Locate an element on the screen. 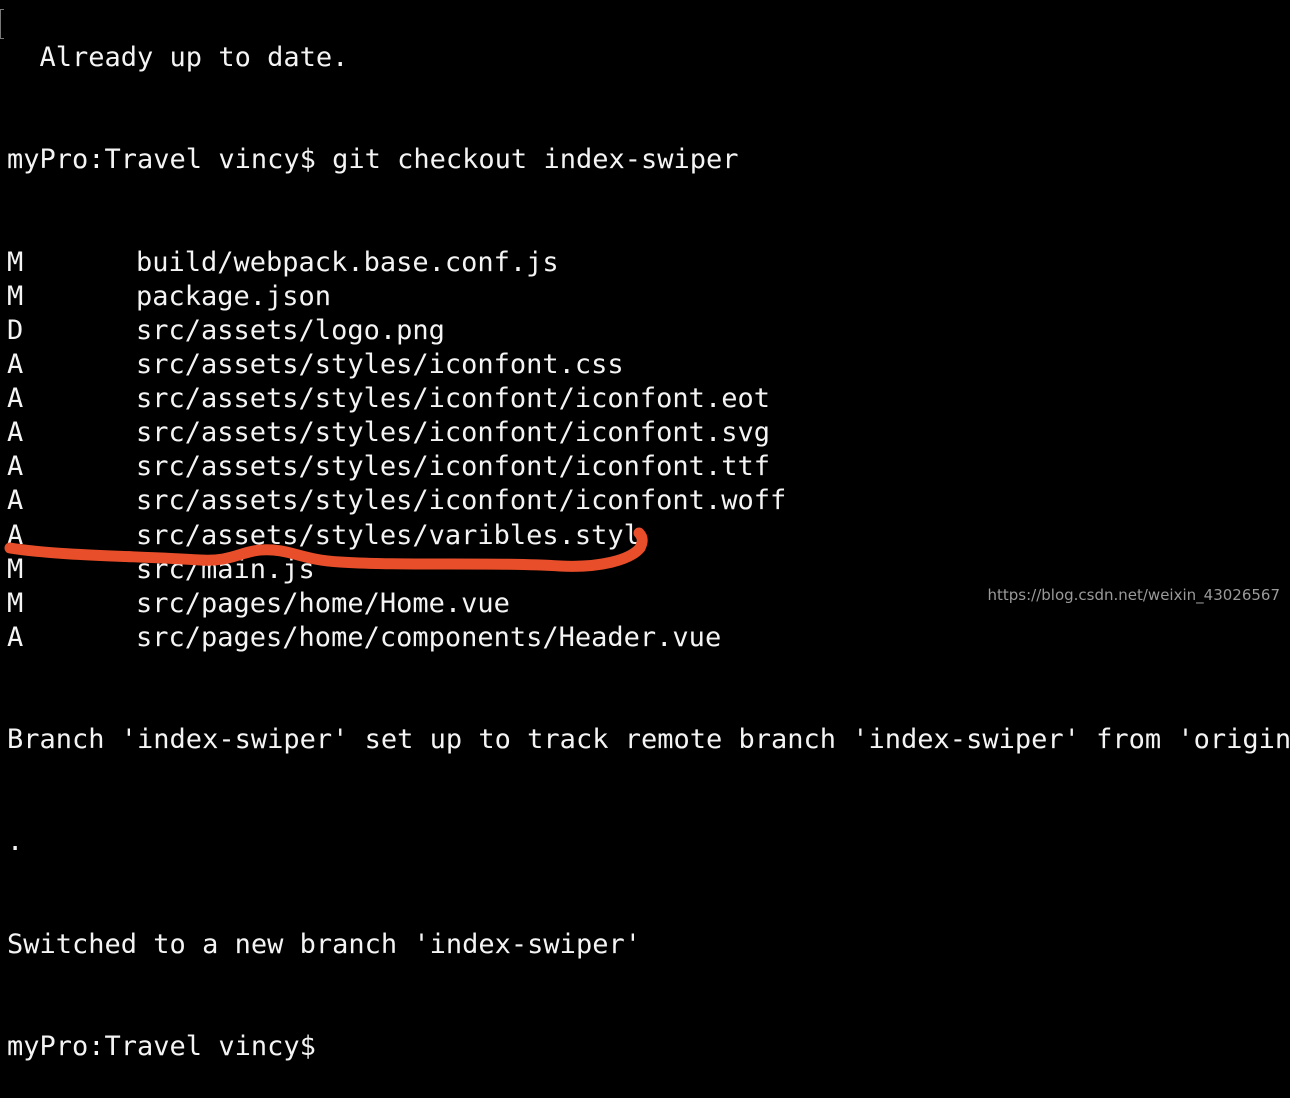 This screenshot has height=1098, width=1290. underline-annotation is located at coordinates (326, 549).